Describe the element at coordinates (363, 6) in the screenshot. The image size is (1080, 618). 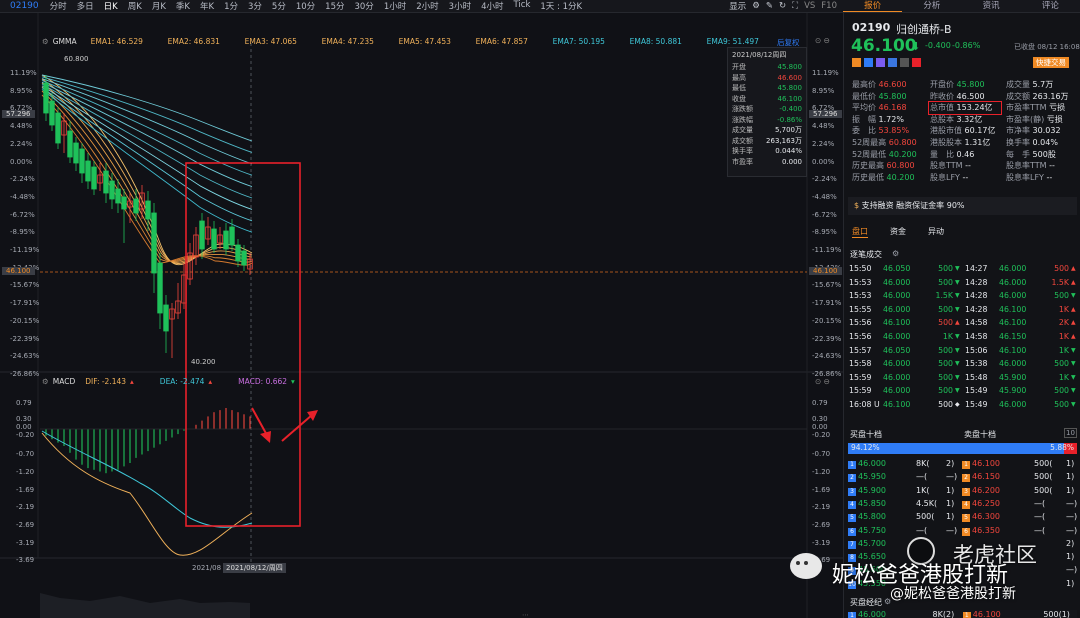
I see `timeframe-tab: 30分` at that location.